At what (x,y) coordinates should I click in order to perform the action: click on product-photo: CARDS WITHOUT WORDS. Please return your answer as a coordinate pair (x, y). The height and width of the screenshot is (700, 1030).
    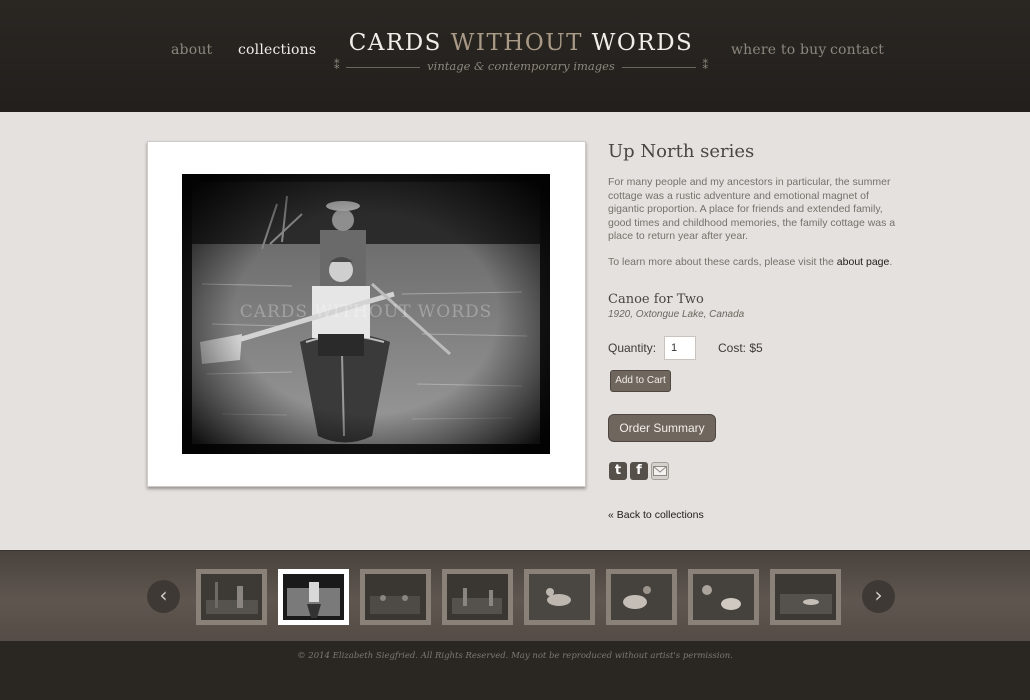
    Looking at the image, I should click on (366, 314).